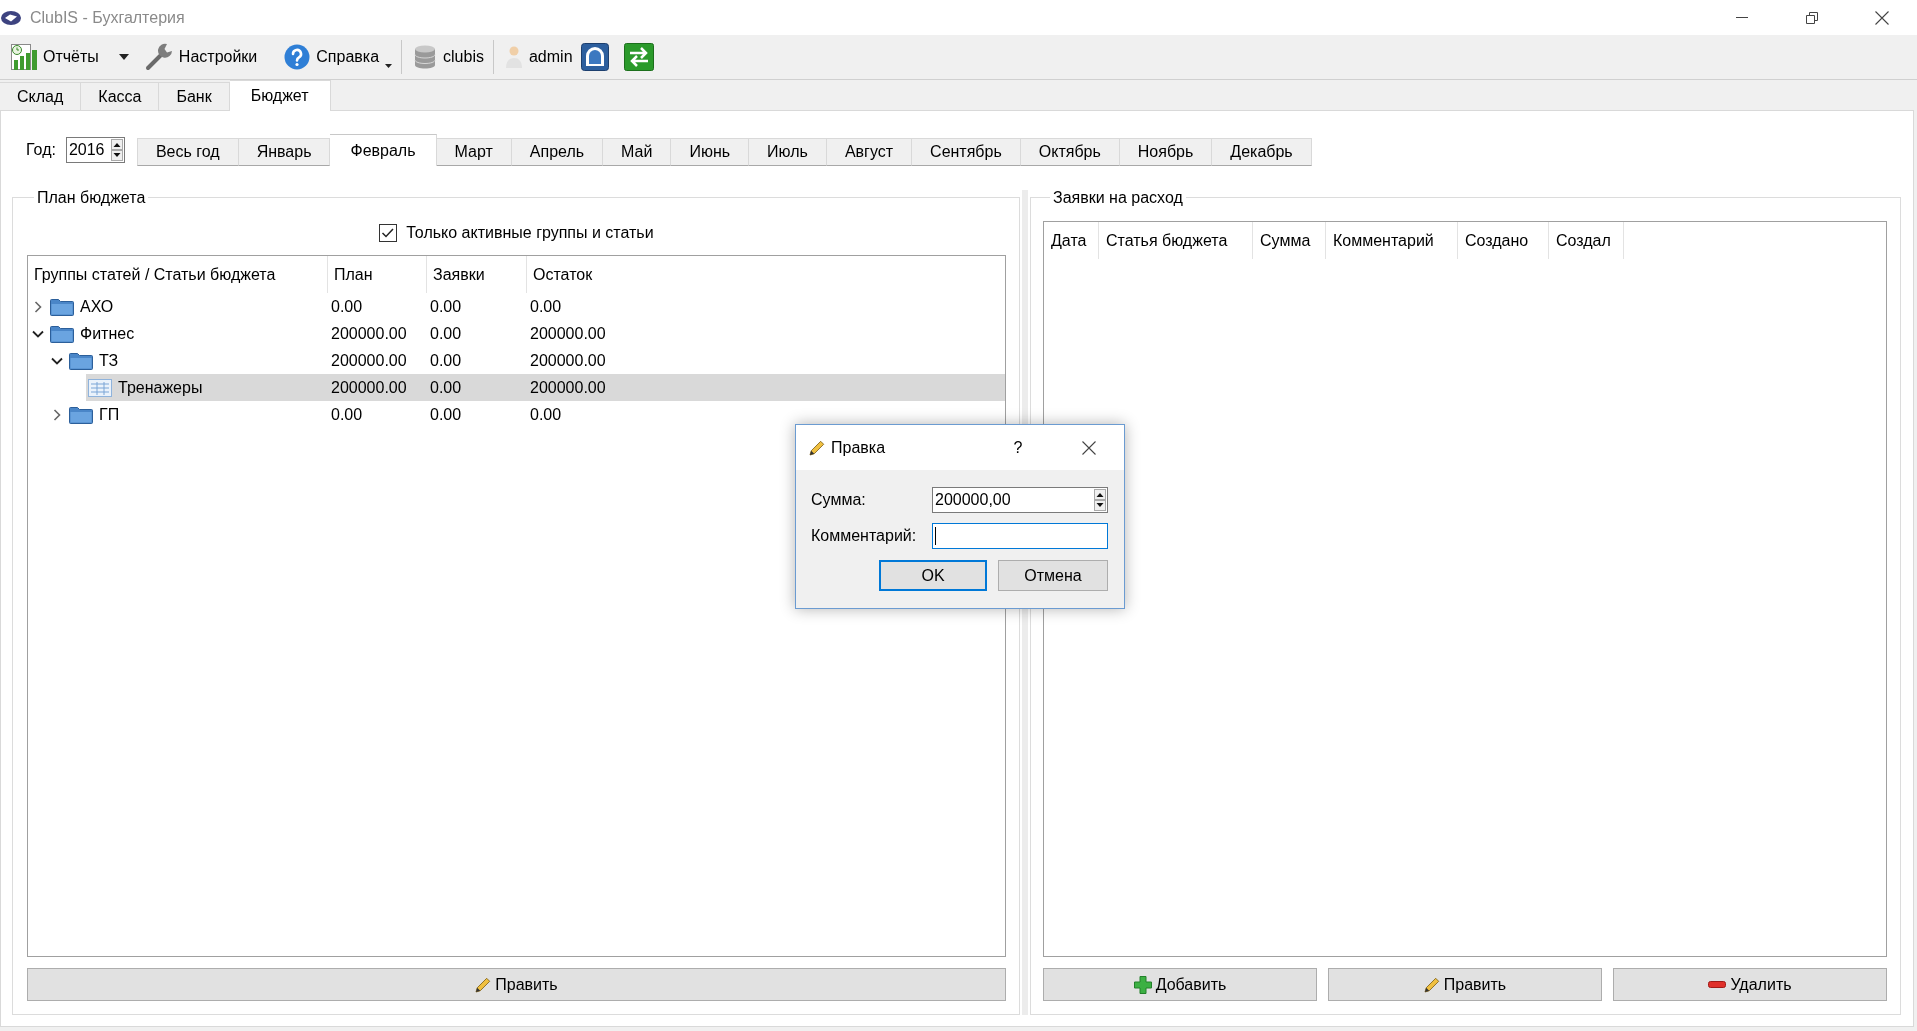  I want to click on user-icon, so click(513, 57).